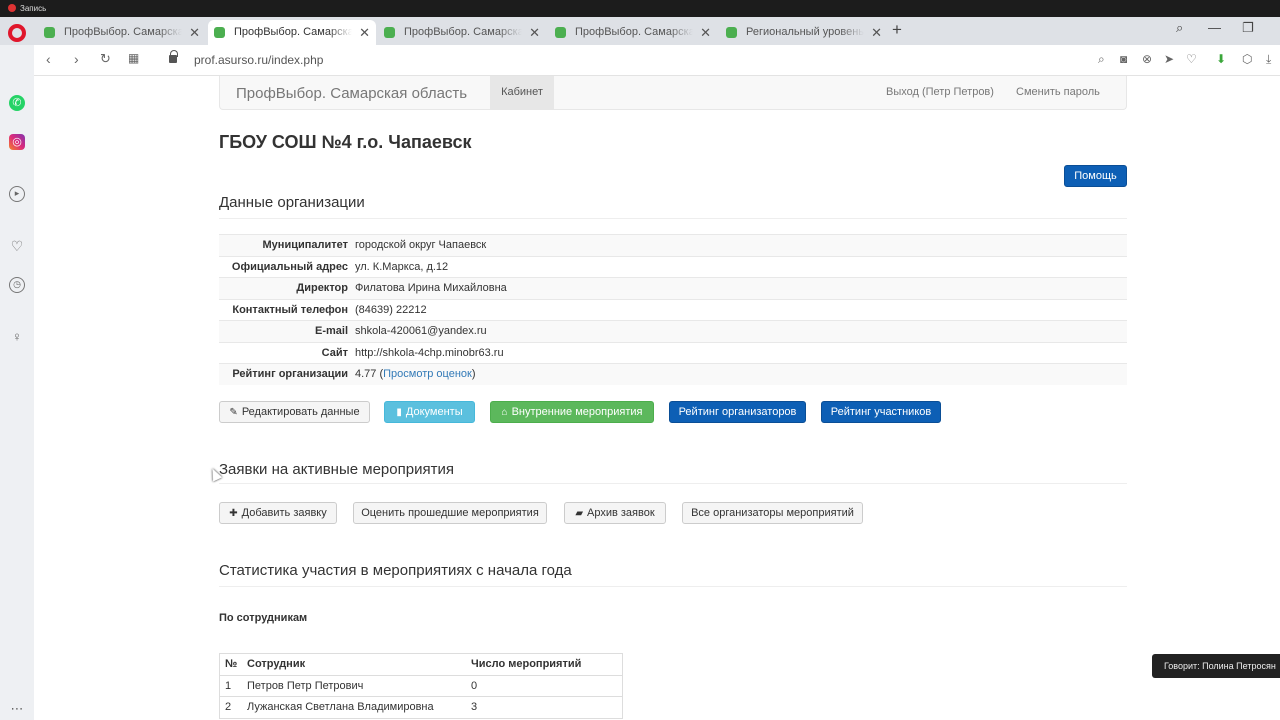  What do you see at coordinates (1214, 27) in the screenshot?
I see `minimize-icon: —` at bounding box center [1214, 27].